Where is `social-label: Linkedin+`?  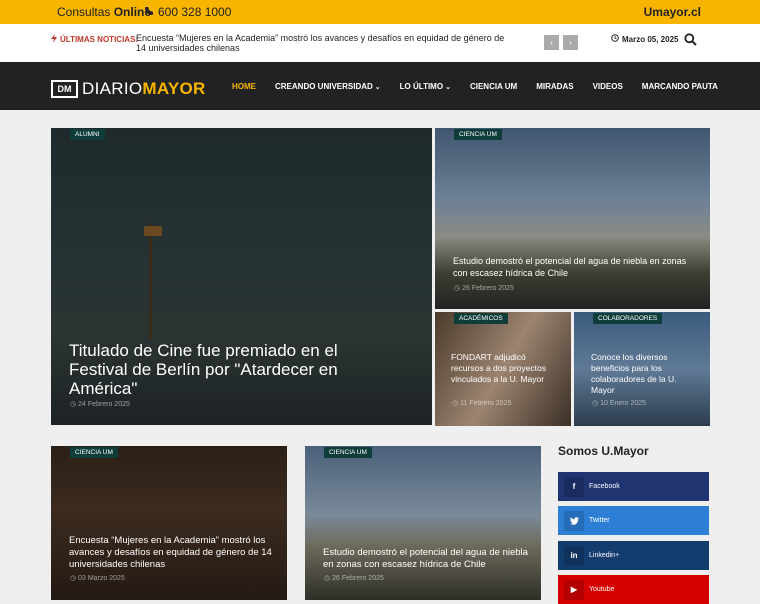 social-label: Linkedin+ is located at coordinates (604, 555).